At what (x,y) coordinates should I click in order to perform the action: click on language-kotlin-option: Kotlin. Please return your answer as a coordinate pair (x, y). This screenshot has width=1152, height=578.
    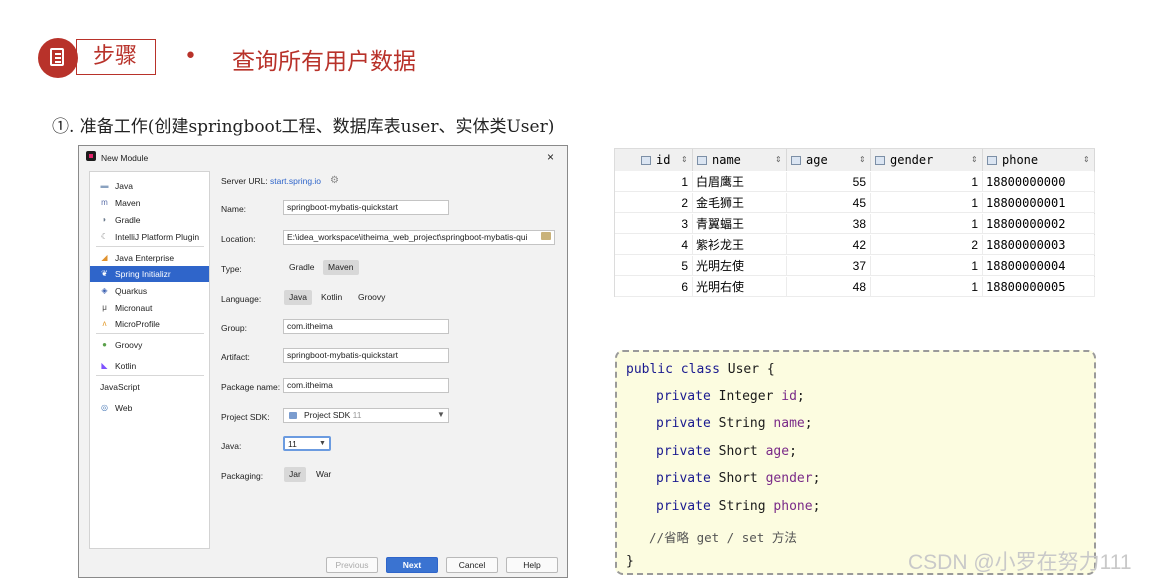
    Looking at the image, I should click on (331, 297).